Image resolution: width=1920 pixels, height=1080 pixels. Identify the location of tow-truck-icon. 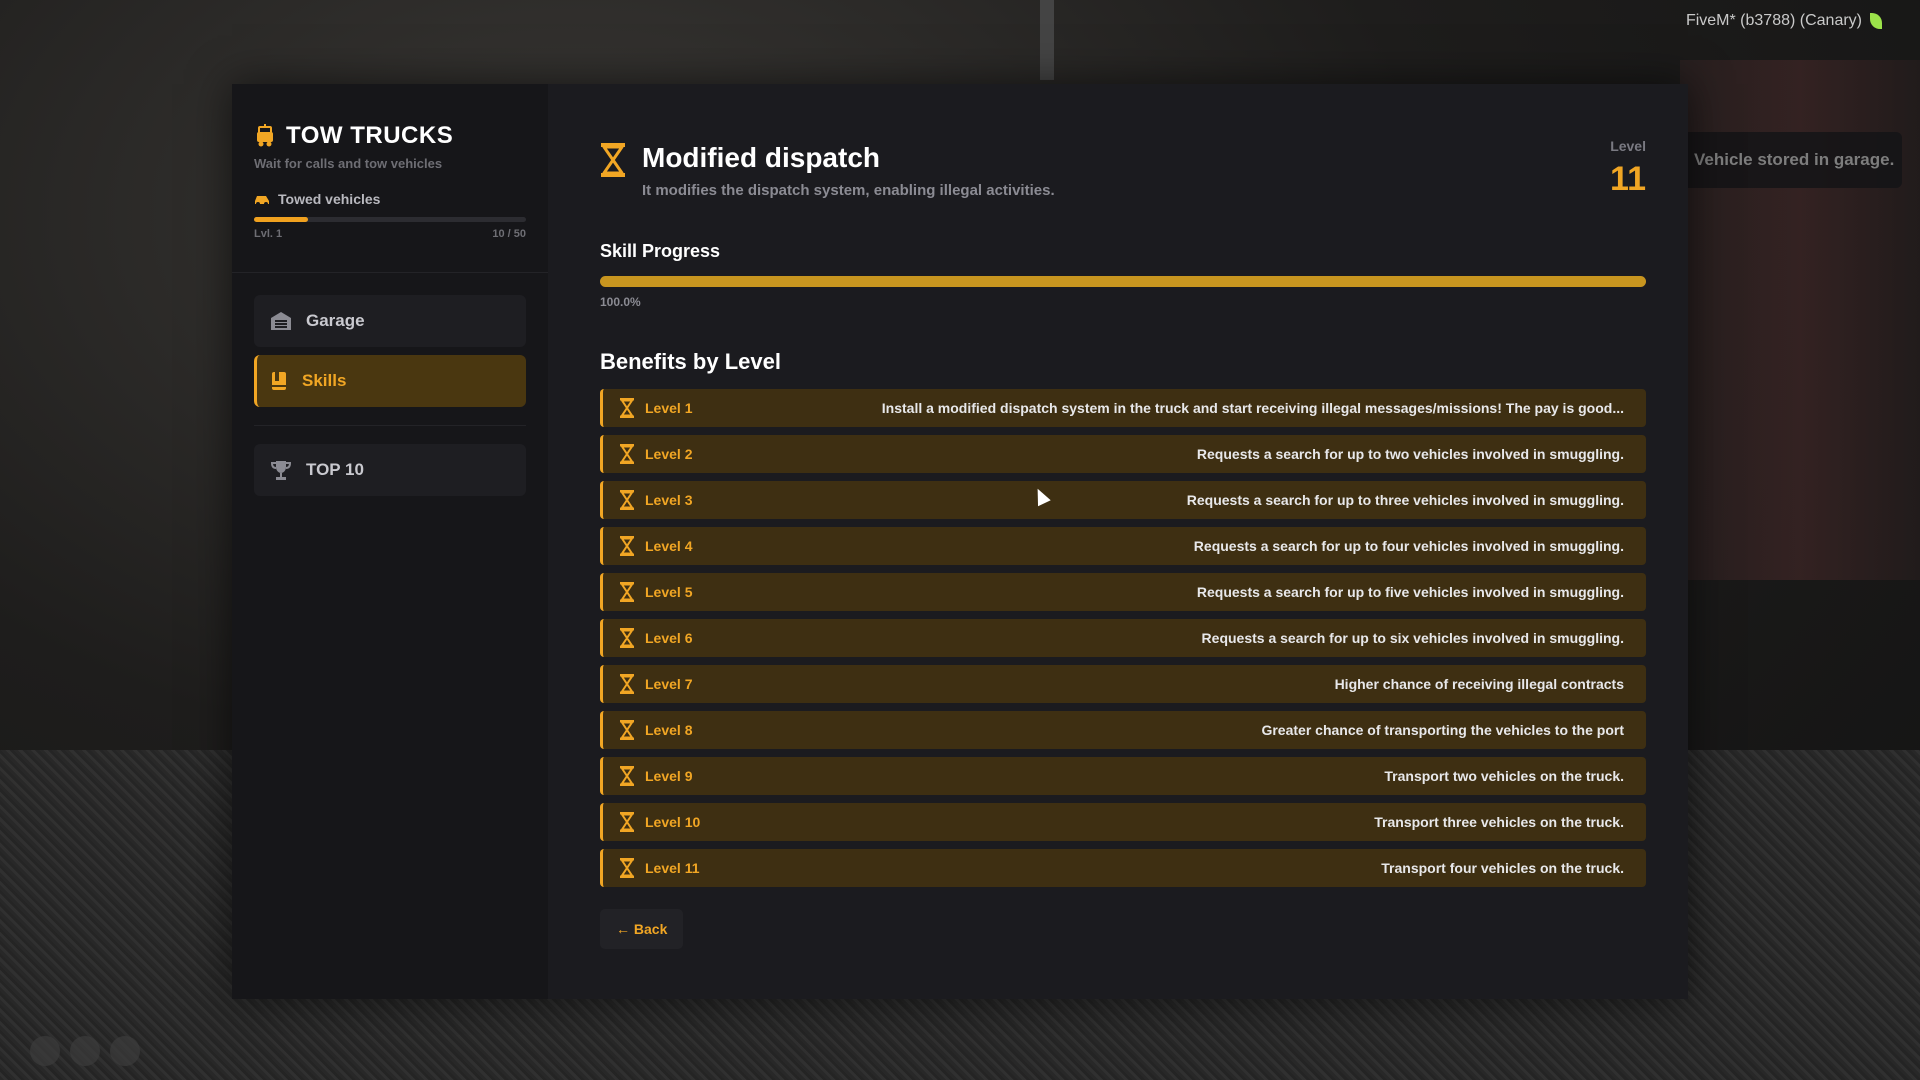
(265, 135).